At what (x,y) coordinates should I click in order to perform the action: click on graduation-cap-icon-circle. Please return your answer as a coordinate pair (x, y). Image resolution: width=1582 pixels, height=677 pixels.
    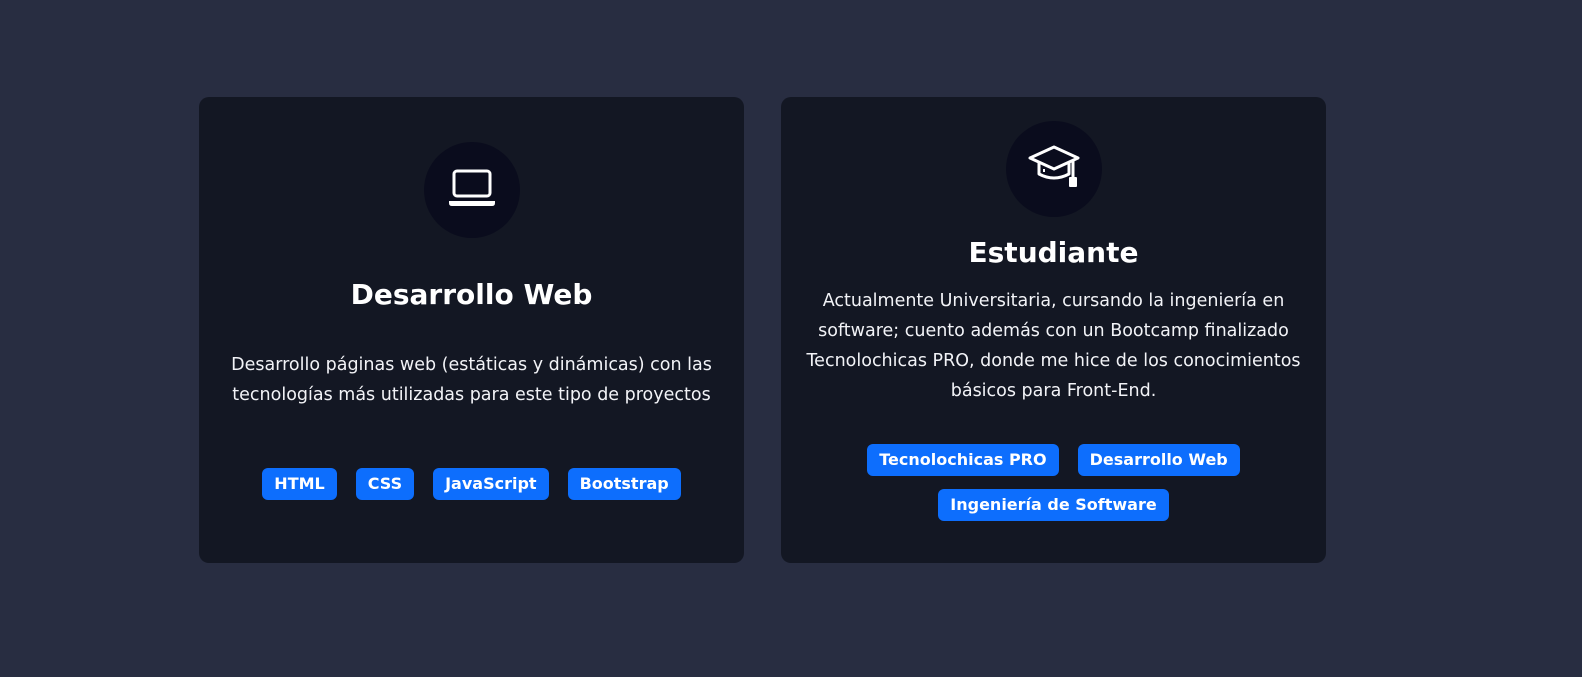
    Looking at the image, I should click on (1053, 169).